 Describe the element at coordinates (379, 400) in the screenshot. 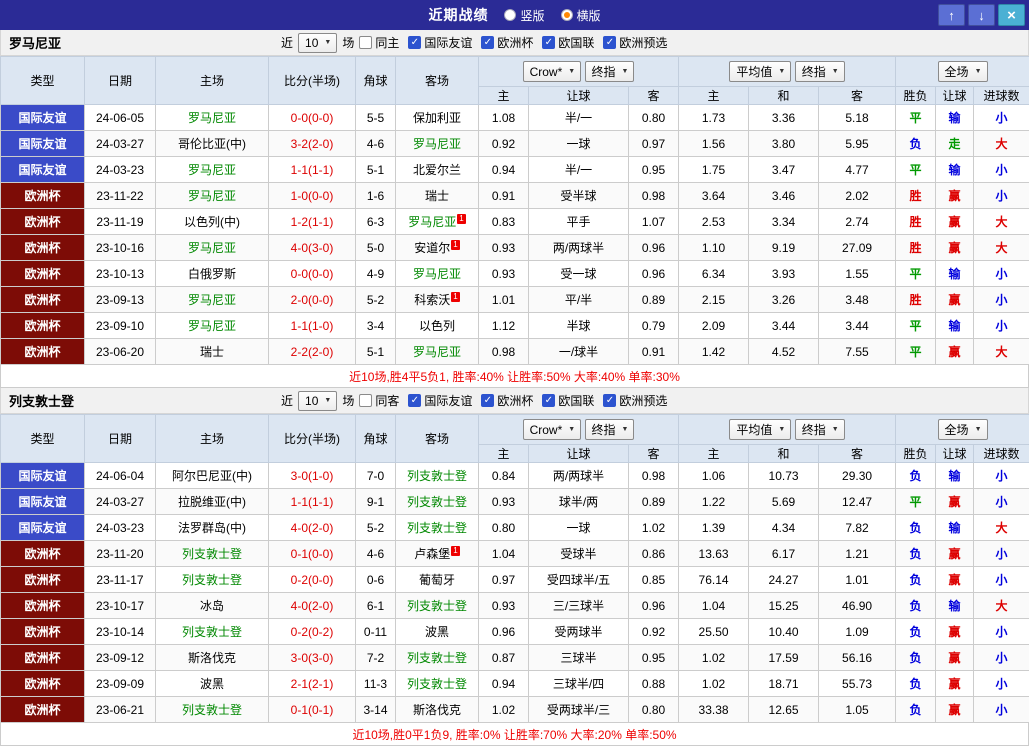

I see `same-venue-checkbox: 同客` at that location.